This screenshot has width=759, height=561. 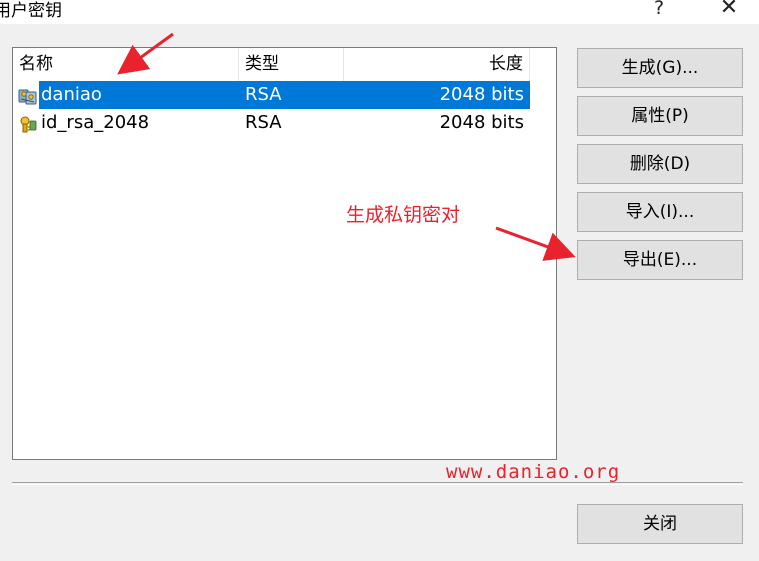 I want to click on row-name: daniao, so click(x=71, y=94).